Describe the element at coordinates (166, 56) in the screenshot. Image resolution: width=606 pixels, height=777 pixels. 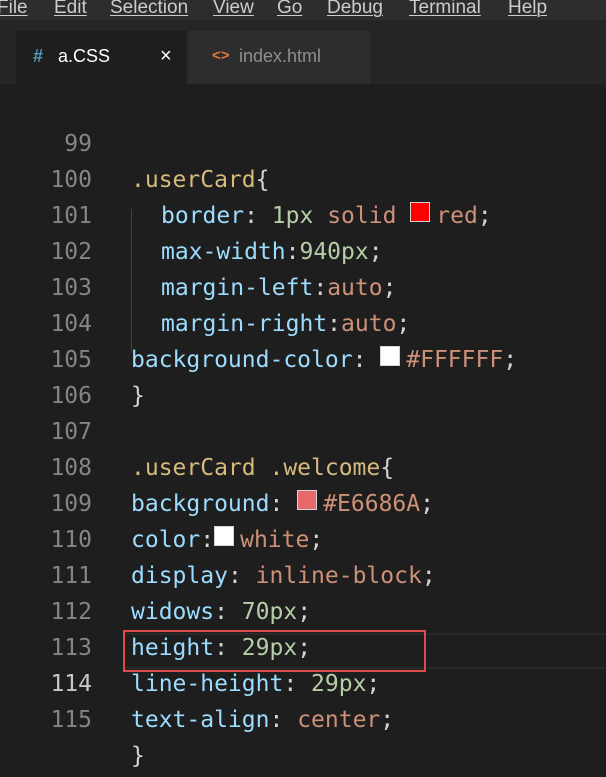
I see `close-icon: ×` at that location.